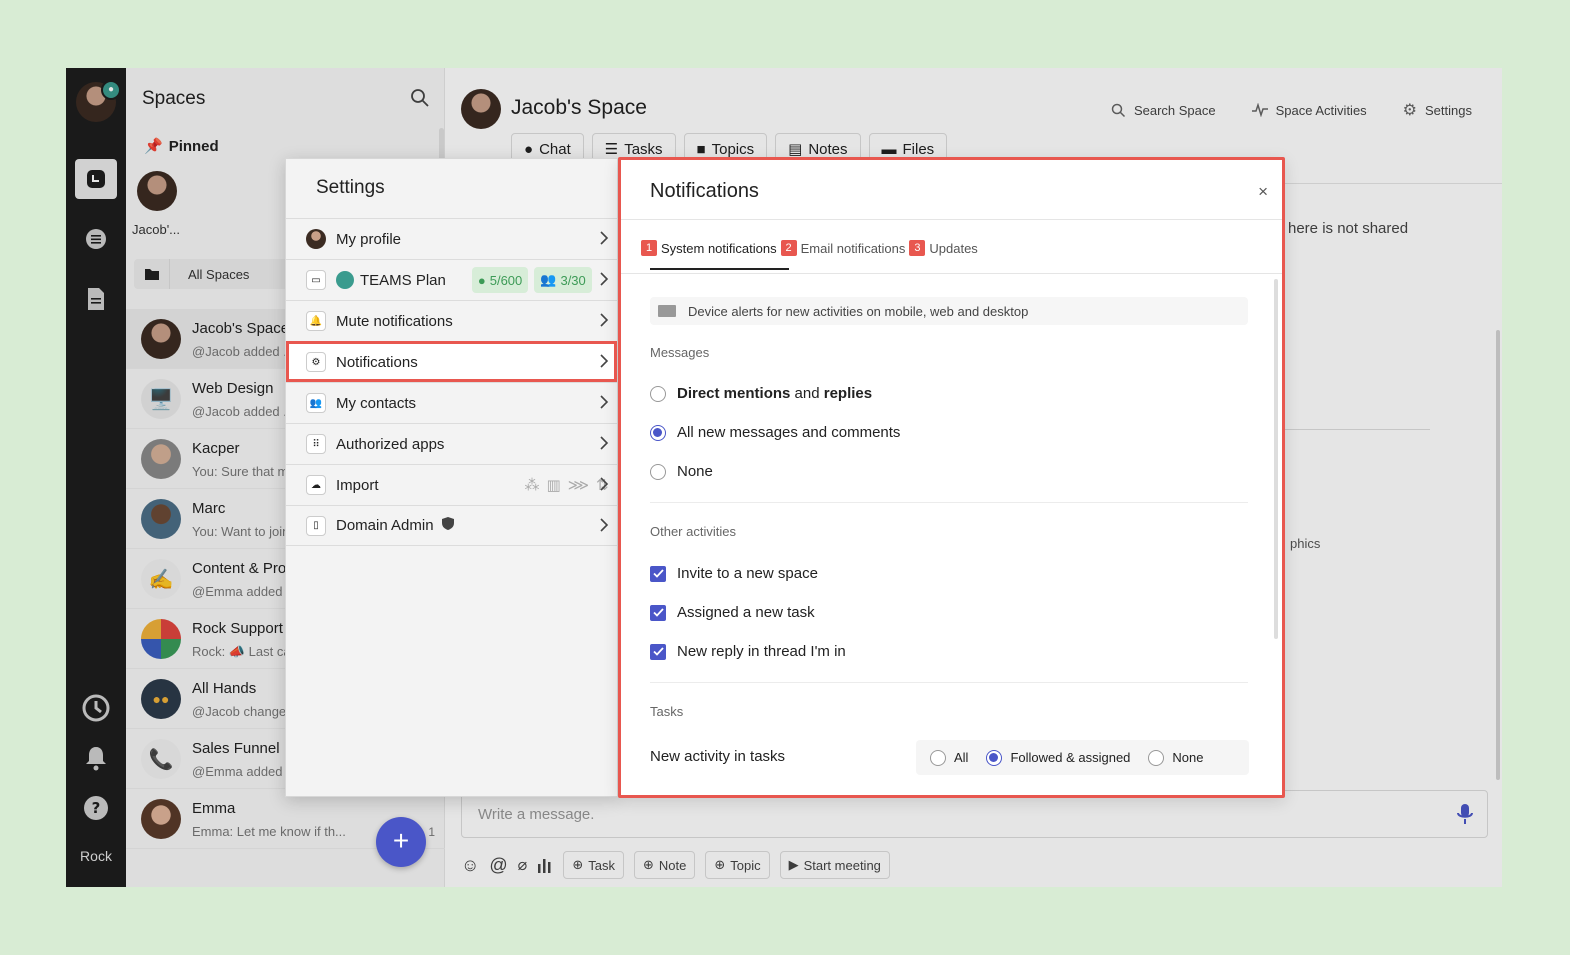 The image size is (1570, 955). What do you see at coordinates (917, 248) in the screenshot?
I see `step-badge: 3` at bounding box center [917, 248].